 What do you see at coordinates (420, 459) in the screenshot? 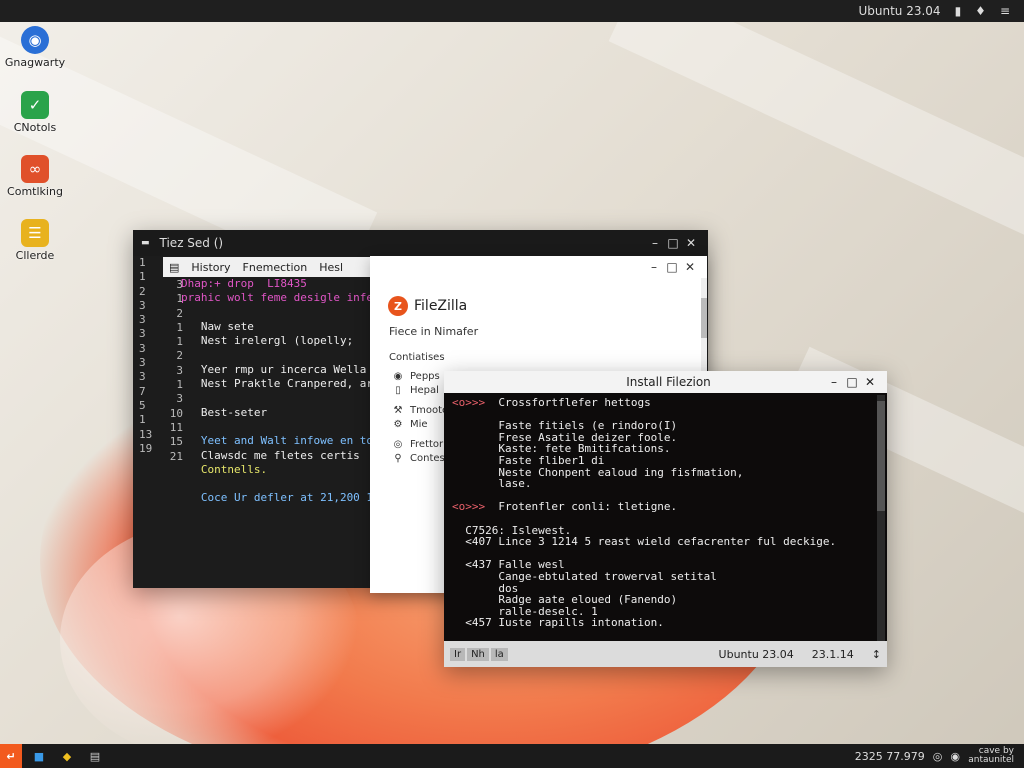
I see `list-item: ⚲ Contest` at bounding box center [420, 459].